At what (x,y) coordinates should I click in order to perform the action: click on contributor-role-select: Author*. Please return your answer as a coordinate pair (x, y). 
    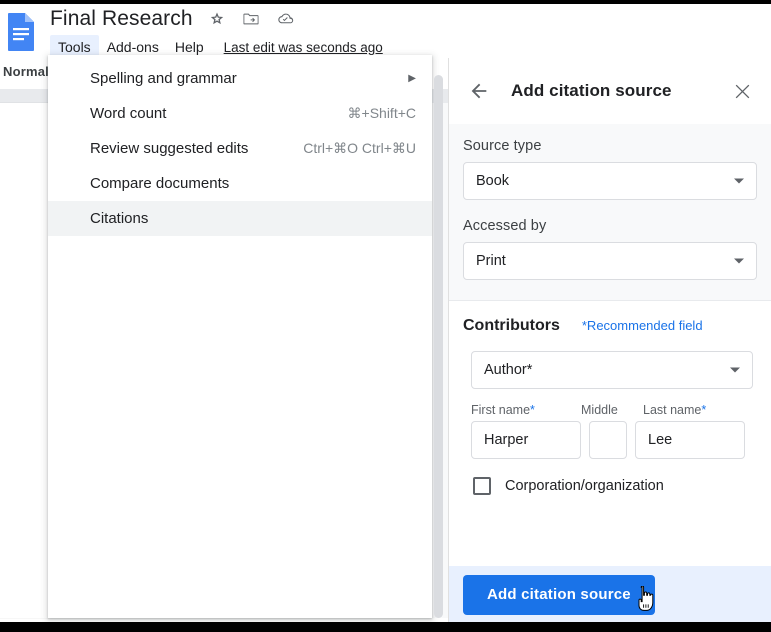
    Looking at the image, I should click on (612, 370).